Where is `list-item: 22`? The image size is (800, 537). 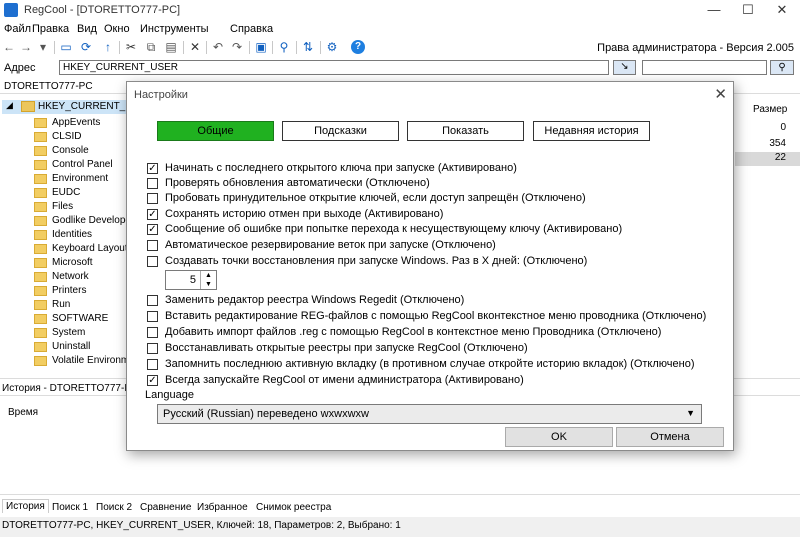
list-item: 22 is located at coordinates (767, 159).